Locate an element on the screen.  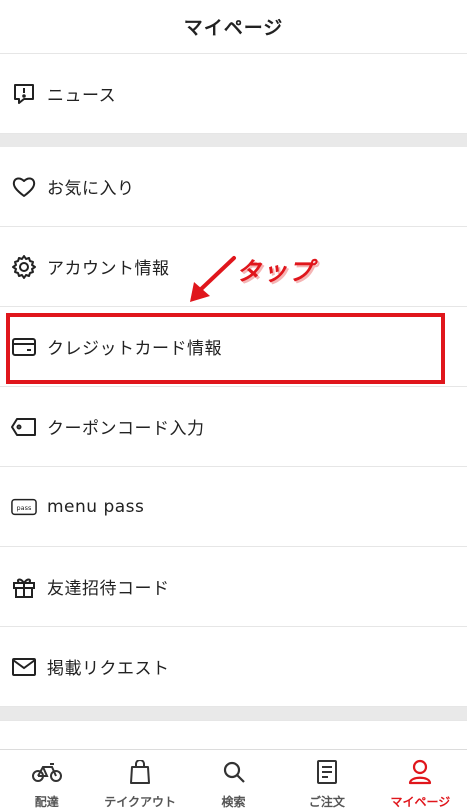
tab-label: 検索 is located at coordinates (233, 802).